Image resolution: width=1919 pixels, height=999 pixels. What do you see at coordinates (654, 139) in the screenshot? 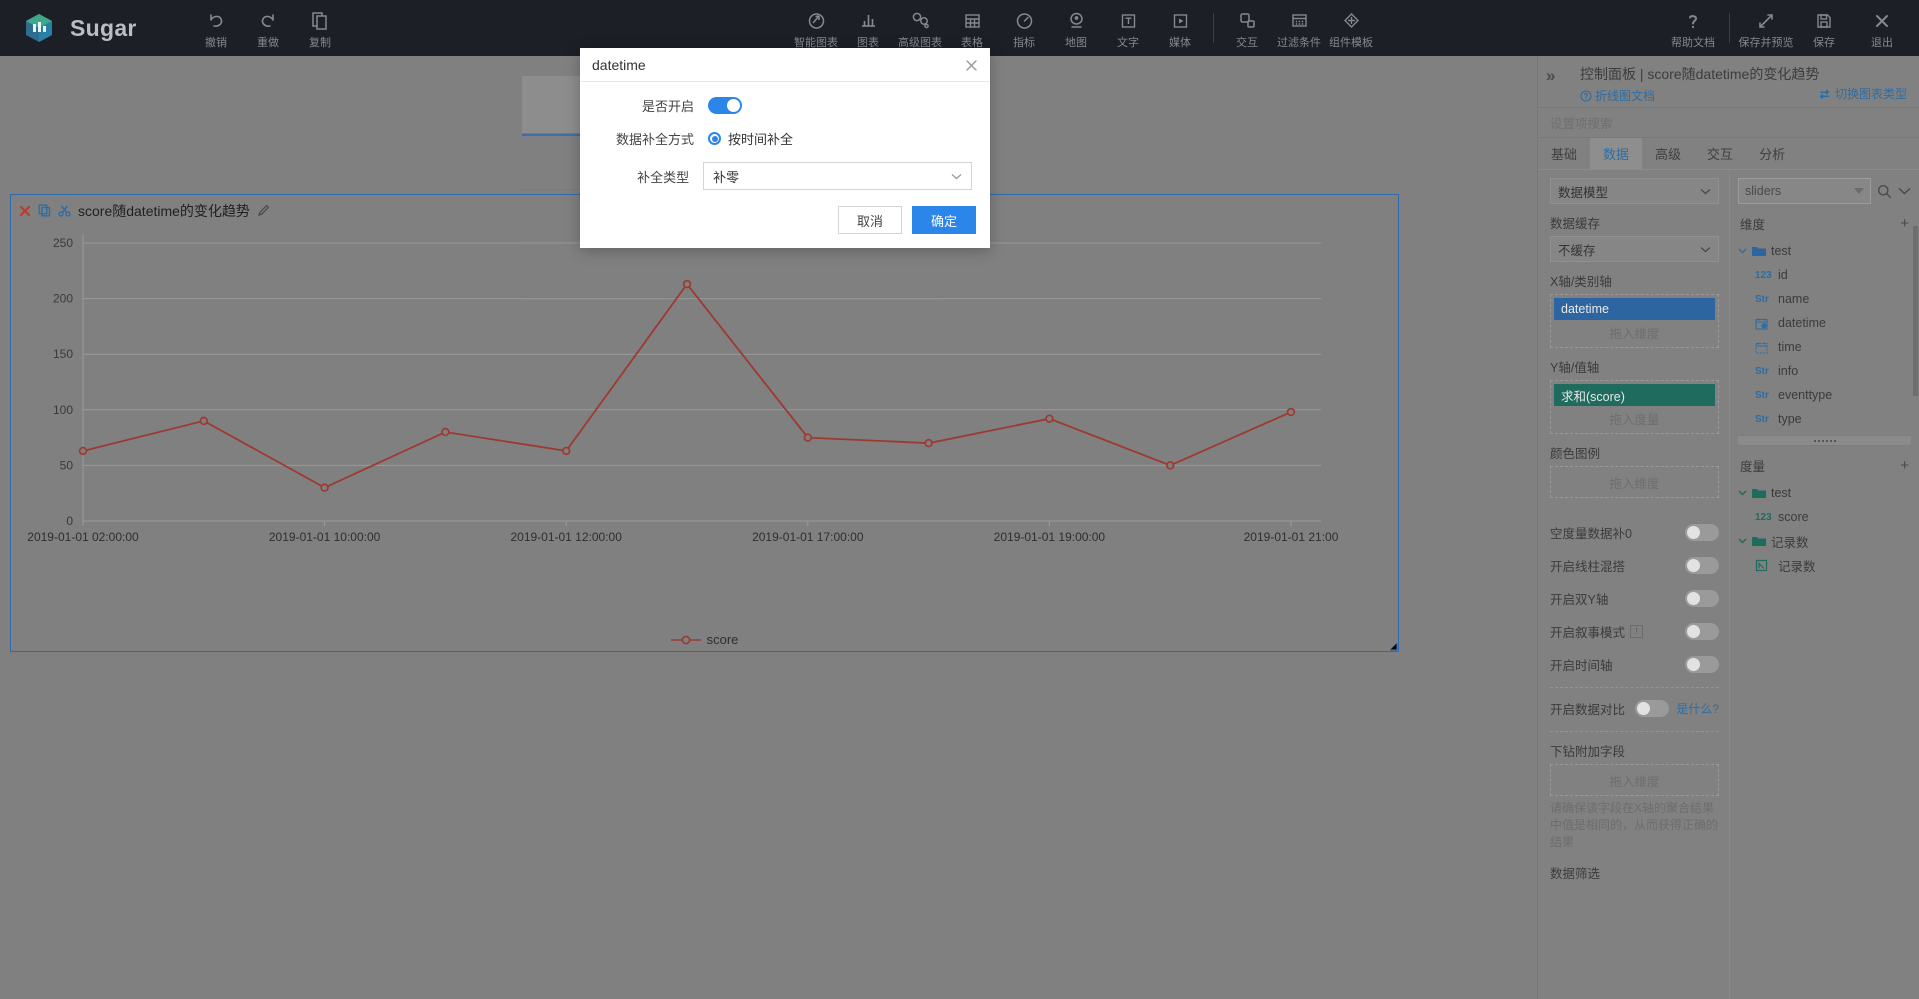
I see `fill-mode-label: 数据补全方式` at bounding box center [654, 139].